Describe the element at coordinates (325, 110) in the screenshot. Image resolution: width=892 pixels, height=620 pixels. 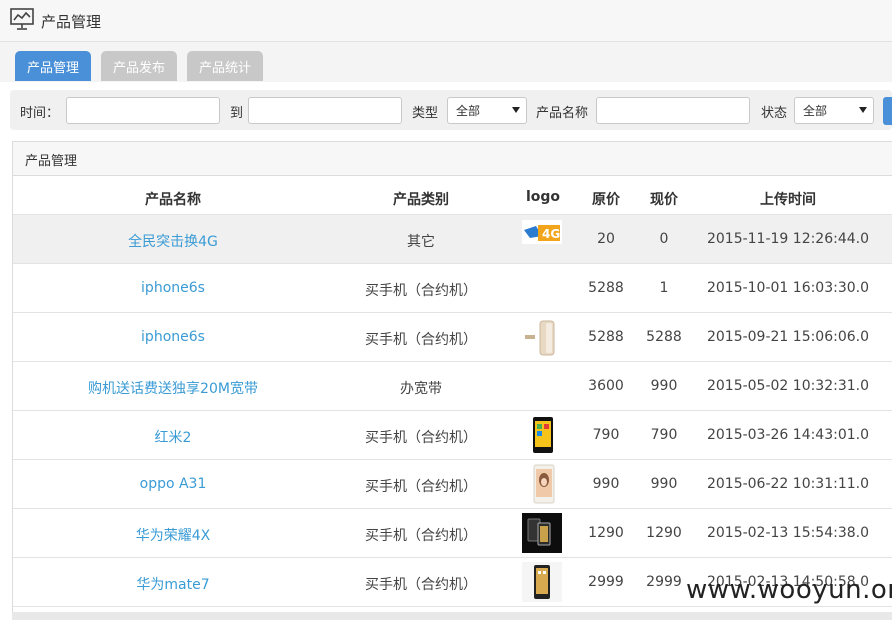
I see `end-time-input` at that location.